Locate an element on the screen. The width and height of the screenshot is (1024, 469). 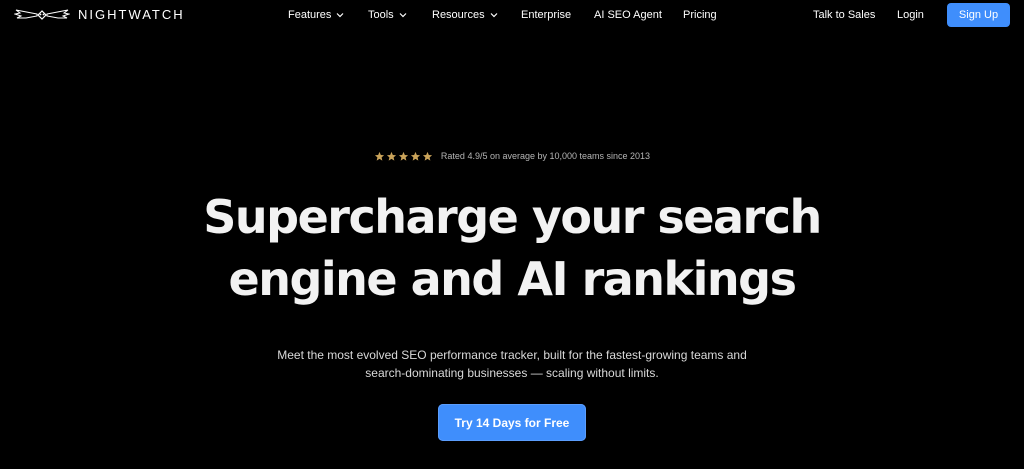
nav-enterprise-label: Enterprise is located at coordinates (546, 15).